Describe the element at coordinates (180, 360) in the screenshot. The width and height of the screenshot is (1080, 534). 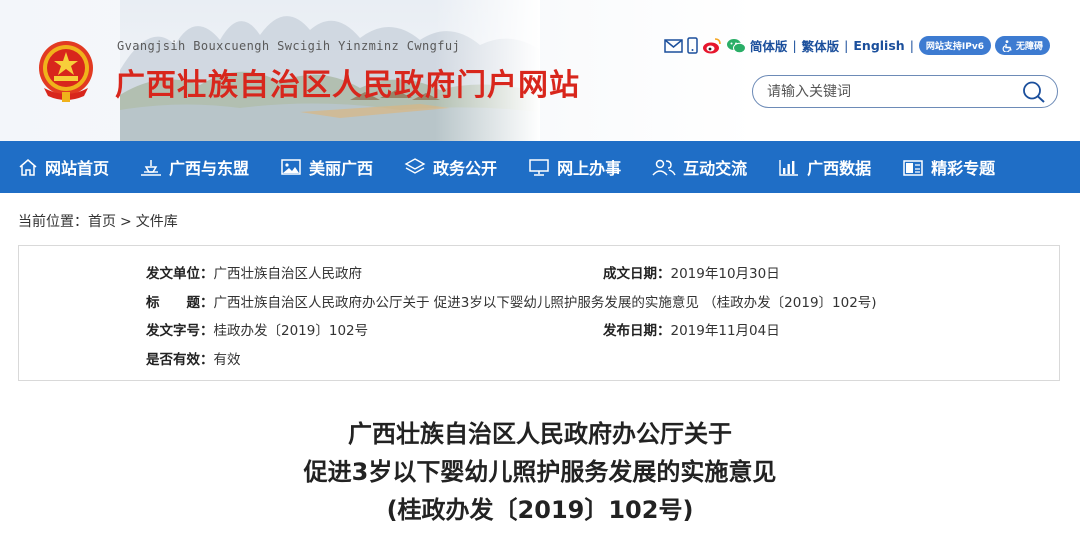
I see `valid-label: 是否有效：` at that location.